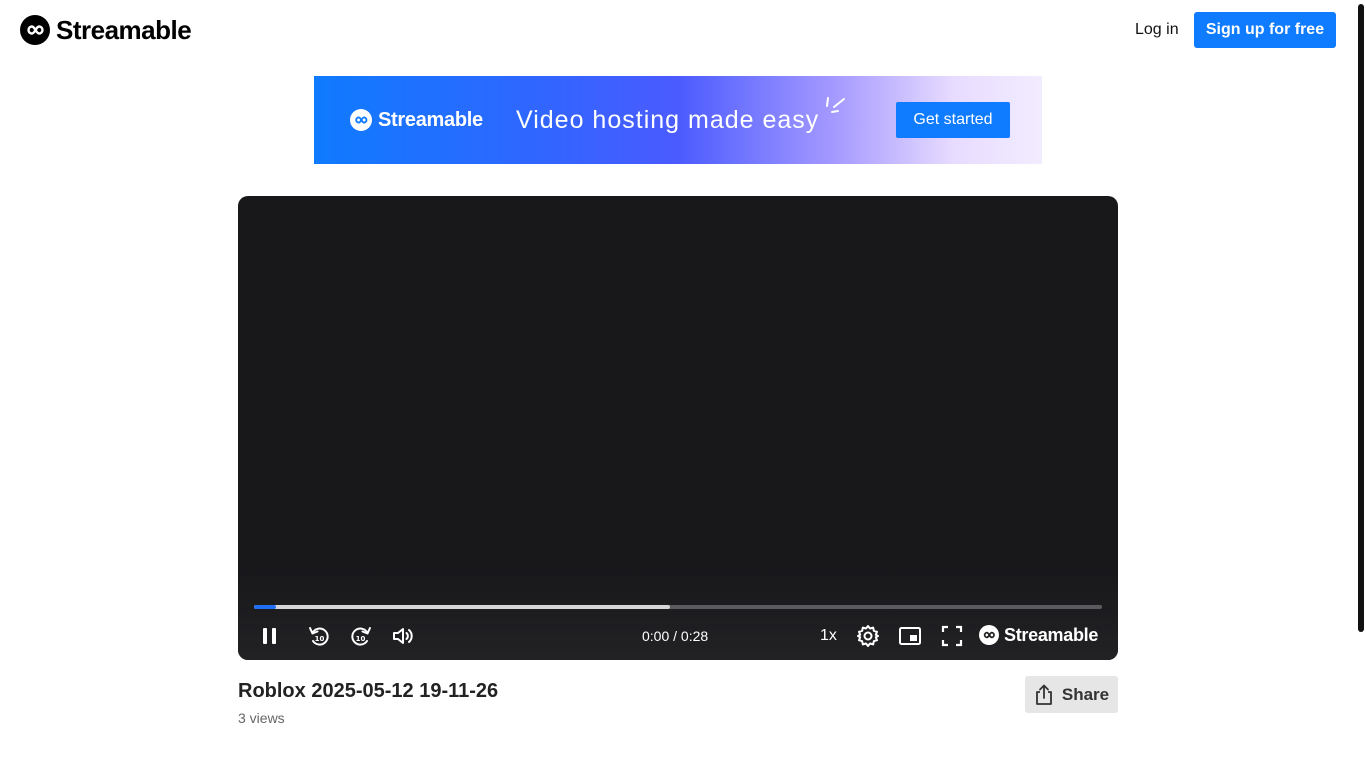  I want to click on banner-logo-icon, so click(361, 120).